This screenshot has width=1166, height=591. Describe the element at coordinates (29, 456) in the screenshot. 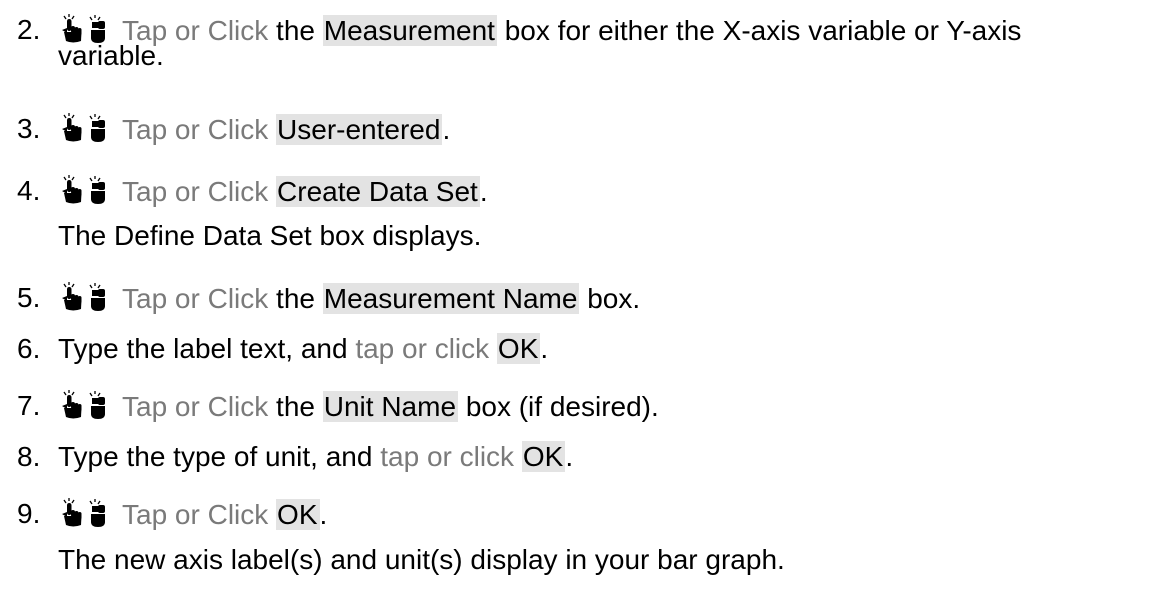

I see `step-number: 8.` at that location.